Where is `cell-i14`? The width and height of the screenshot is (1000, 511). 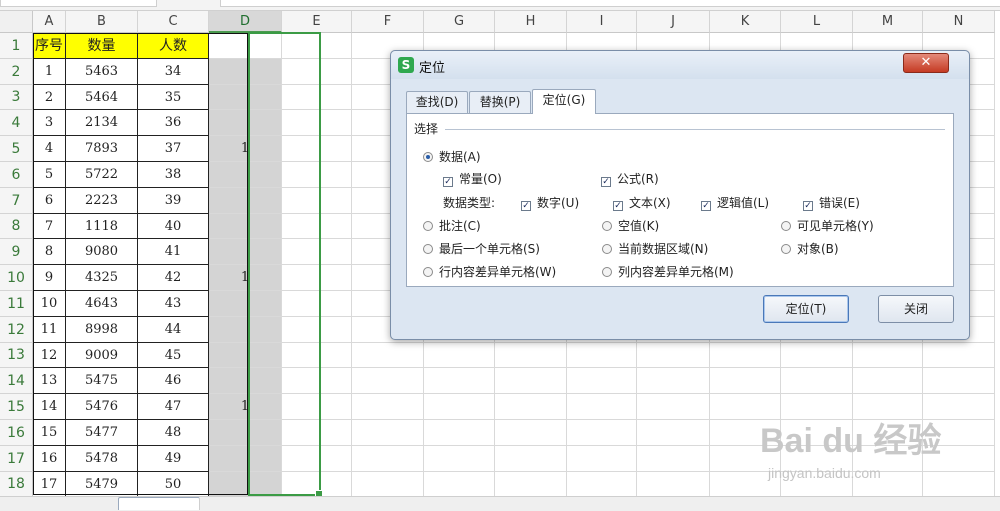
cell-i14 is located at coordinates (602, 381).